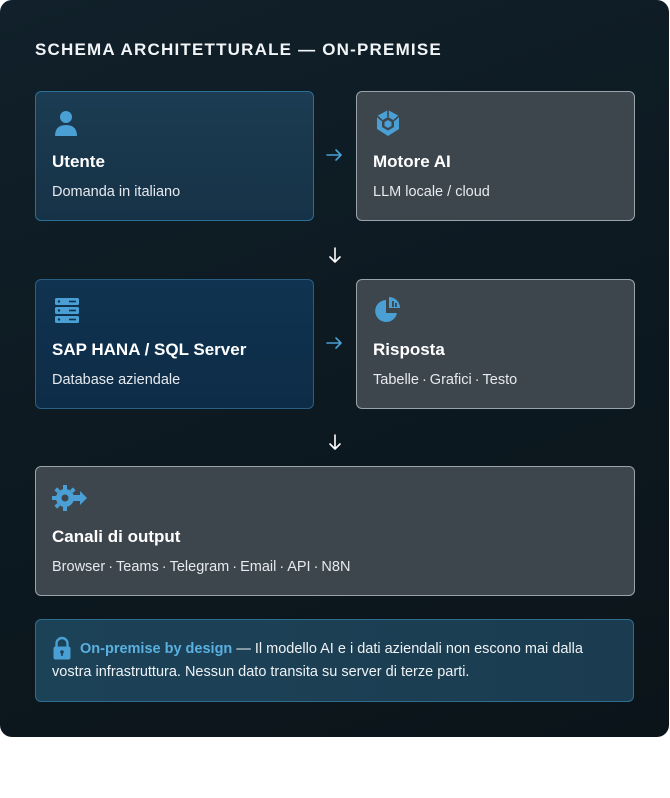 Image resolution: width=670 pixels, height=798 pixels. Describe the element at coordinates (388, 123) in the screenshot. I see `ai-cube-icon` at that location.